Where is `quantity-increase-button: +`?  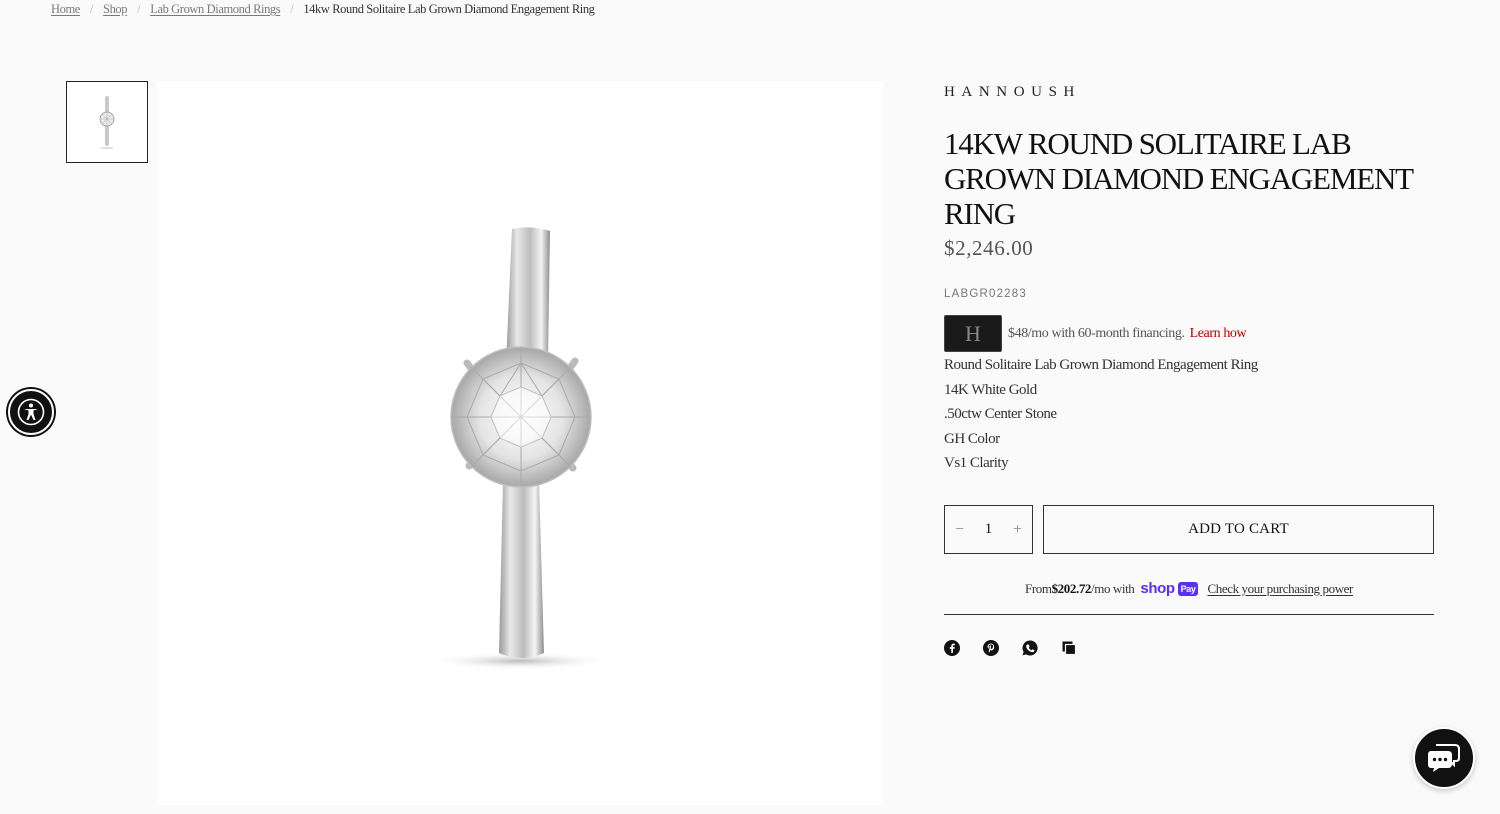
quantity-increase-button: + is located at coordinates (1017, 530).